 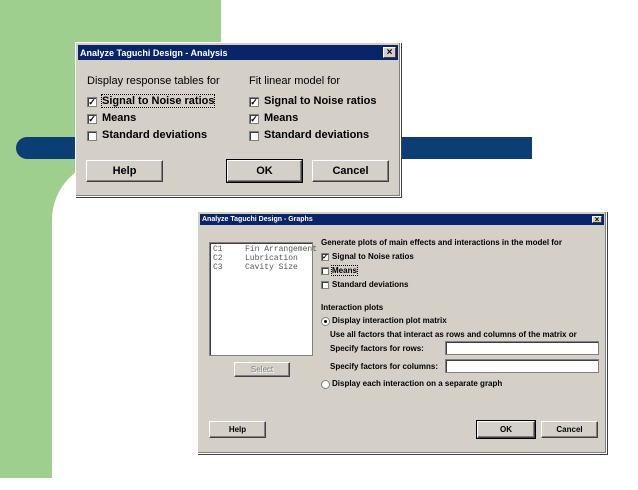 I want to click on select-button: Select, so click(x=262, y=369).